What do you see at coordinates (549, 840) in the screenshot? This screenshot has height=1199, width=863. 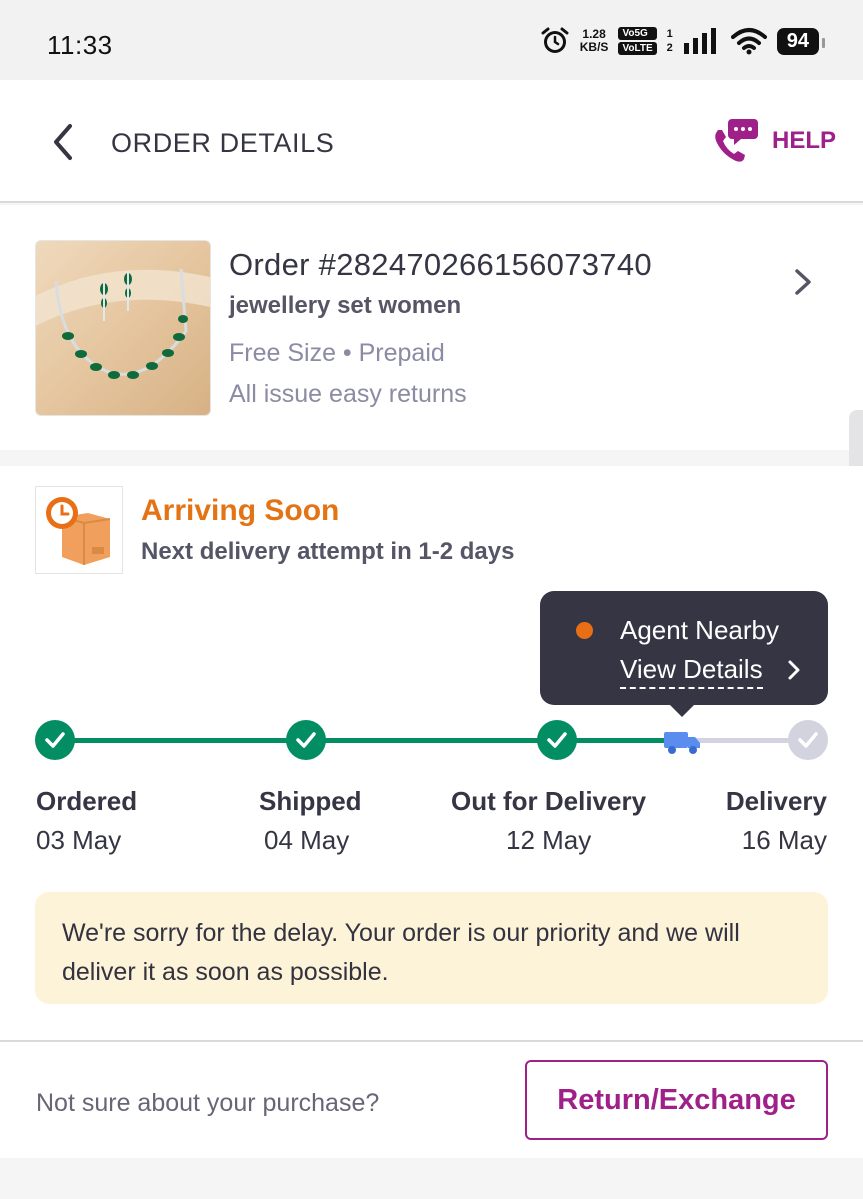 I see `step-date-out-for-delivery: 12 May` at bounding box center [549, 840].